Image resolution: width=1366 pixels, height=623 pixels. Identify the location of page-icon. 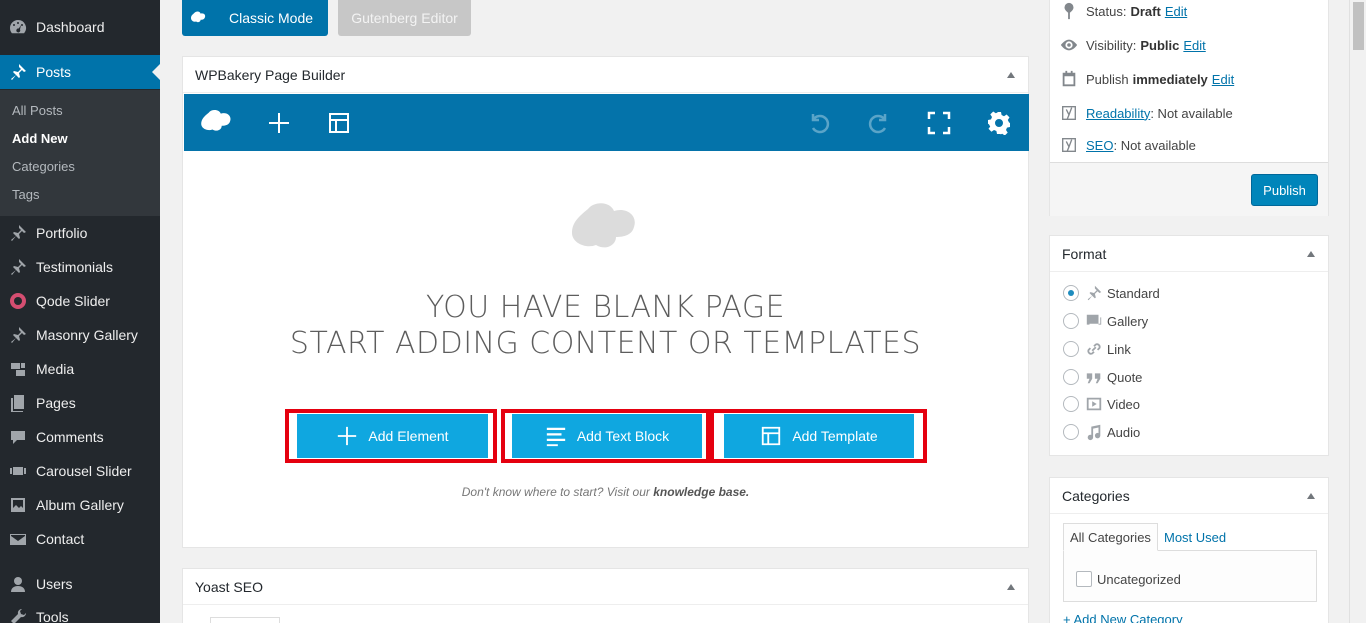
(18, 403).